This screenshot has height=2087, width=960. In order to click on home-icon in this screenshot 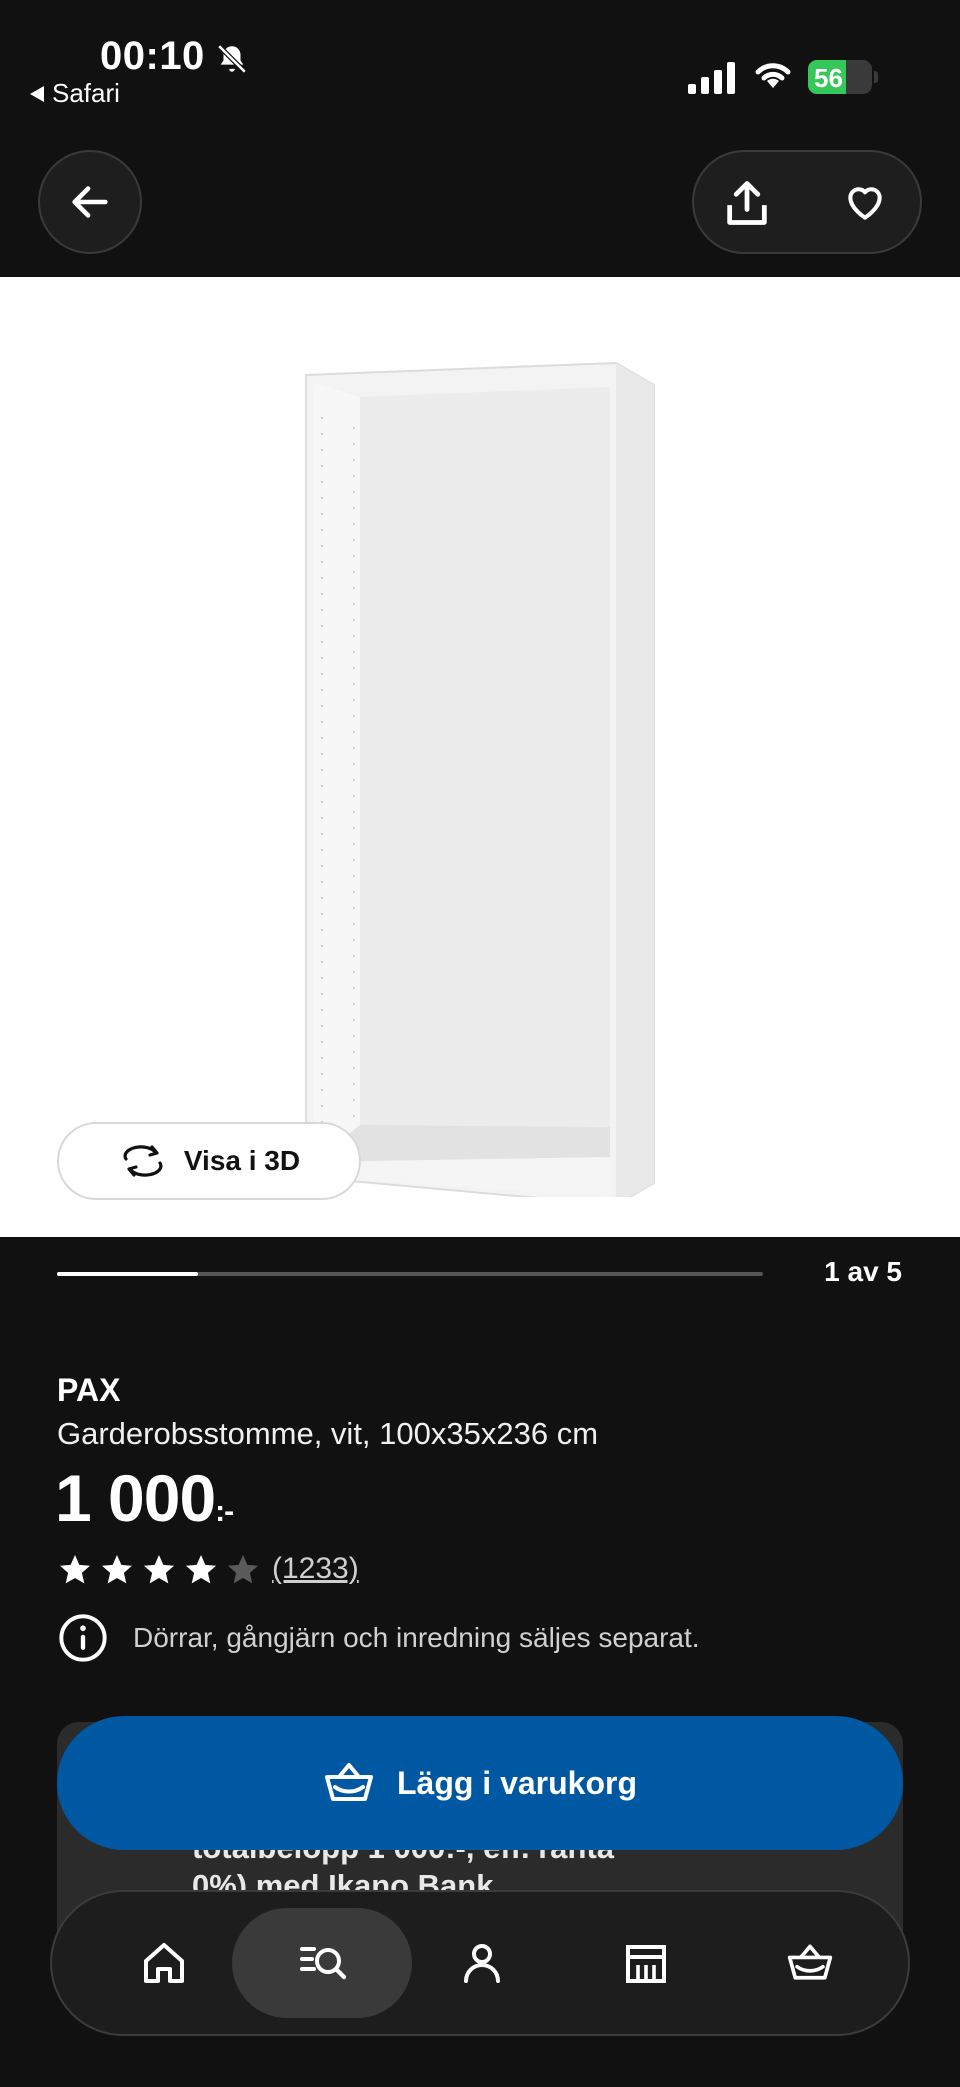, I will do `click(164, 1963)`.